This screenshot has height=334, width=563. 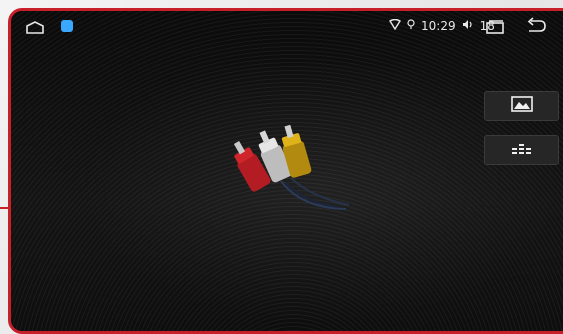 I want to click on rca-cables-icon, so click(x=291, y=170).